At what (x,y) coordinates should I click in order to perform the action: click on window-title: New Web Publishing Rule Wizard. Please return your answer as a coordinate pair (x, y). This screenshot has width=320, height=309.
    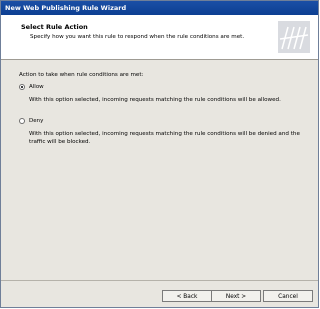
    Looking at the image, I should click on (66, 8).